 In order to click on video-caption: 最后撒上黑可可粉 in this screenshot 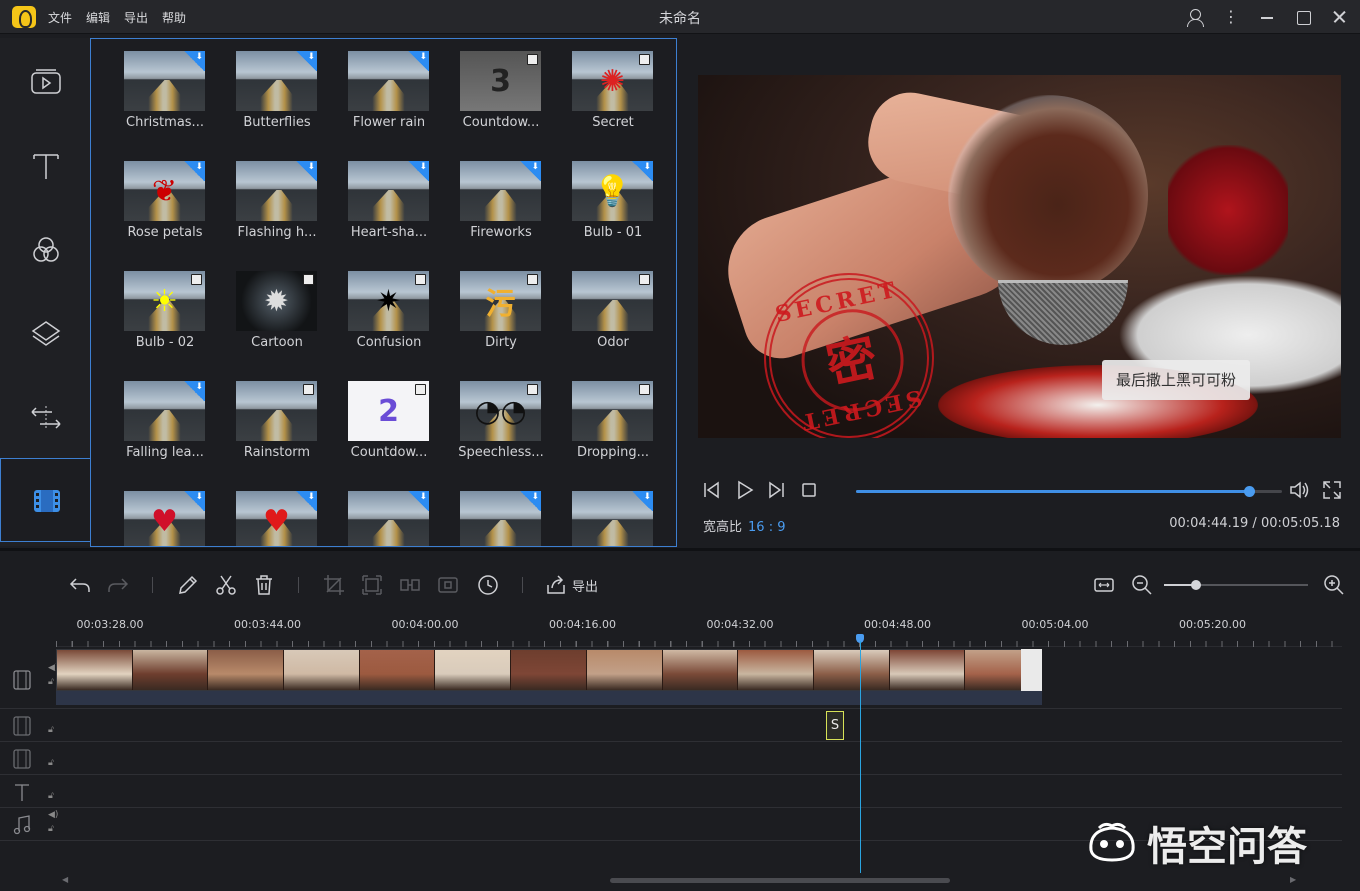, I will do `click(1176, 380)`.